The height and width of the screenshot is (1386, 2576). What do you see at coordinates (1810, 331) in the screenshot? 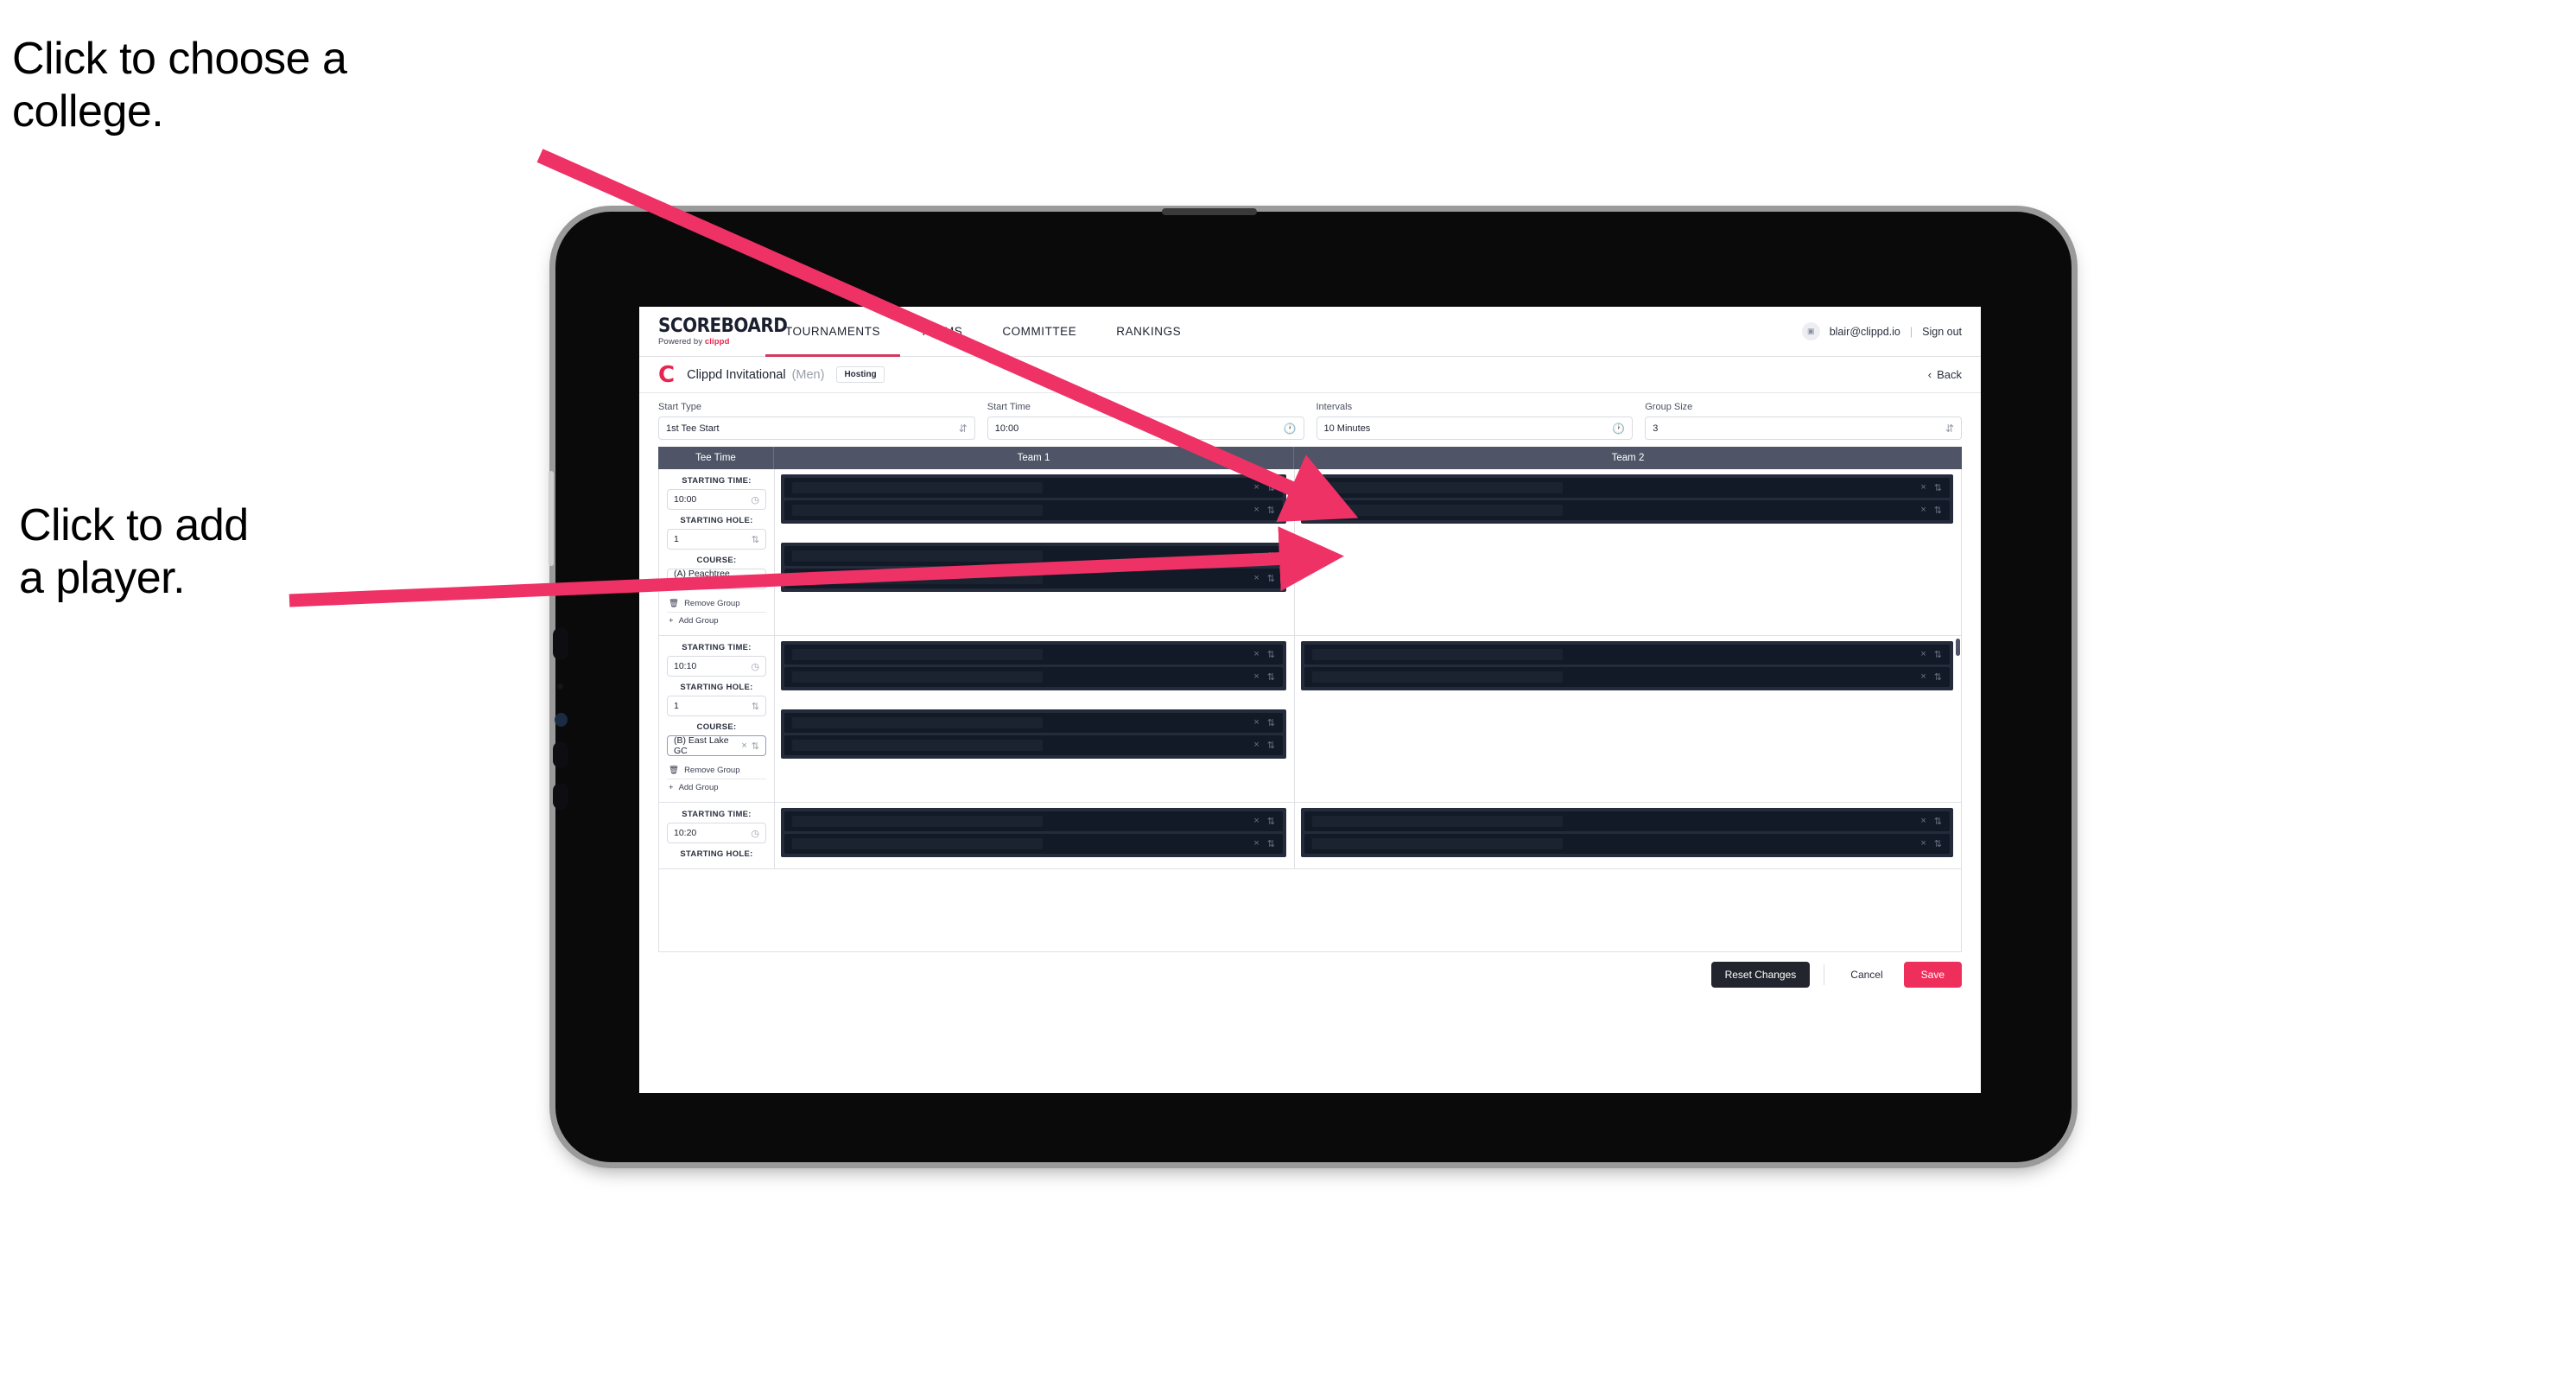
I see `user-avatar-icon: ▣` at bounding box center [1810, 331].